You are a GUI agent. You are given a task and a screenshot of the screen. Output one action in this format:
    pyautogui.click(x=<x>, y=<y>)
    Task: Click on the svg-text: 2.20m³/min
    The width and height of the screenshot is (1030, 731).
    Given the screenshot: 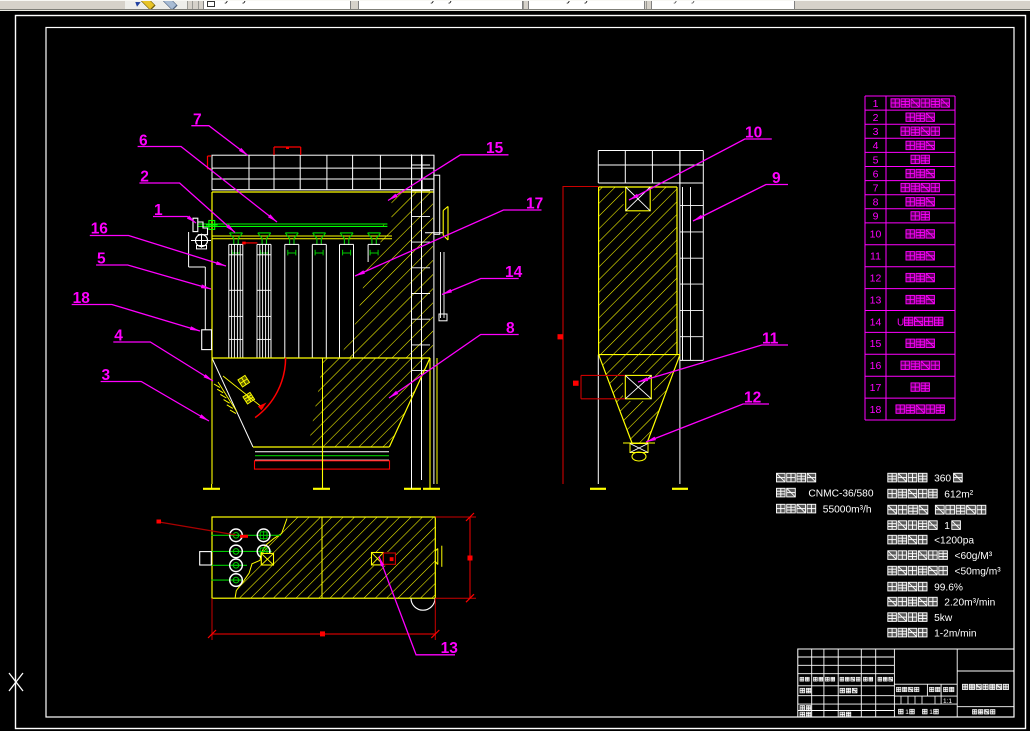 What is the action you would take?
    pyautogui.click(x=969, y=603)
    